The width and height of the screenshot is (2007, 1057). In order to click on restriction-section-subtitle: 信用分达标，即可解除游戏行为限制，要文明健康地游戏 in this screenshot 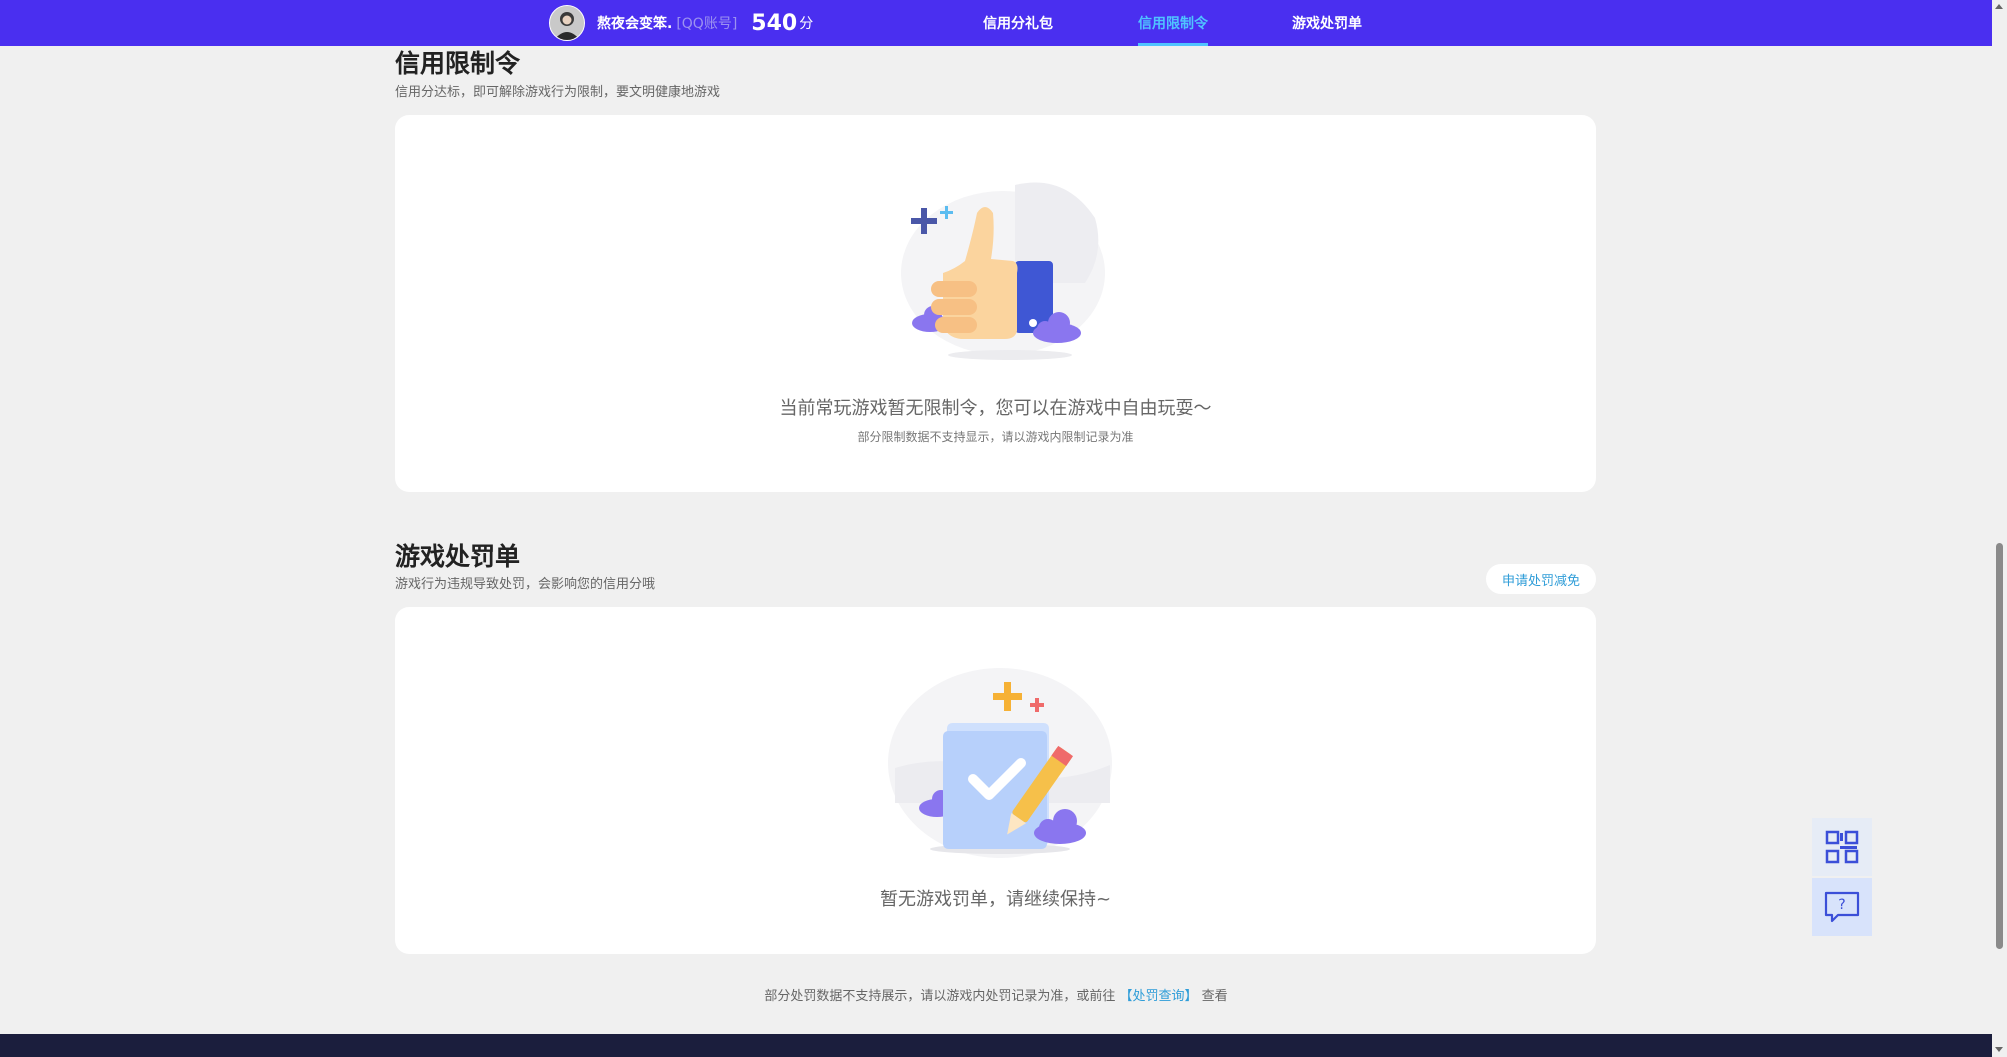, I will do `click(558, 92)`.